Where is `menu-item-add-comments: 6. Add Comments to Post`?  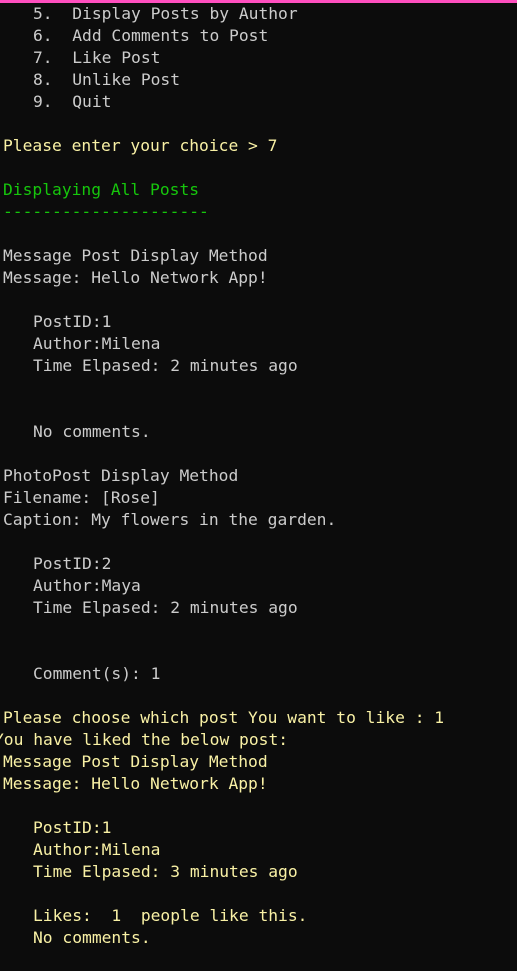 menu-item-add-comments: 6. Add Comments to Post is located at coordinates (151, 35).